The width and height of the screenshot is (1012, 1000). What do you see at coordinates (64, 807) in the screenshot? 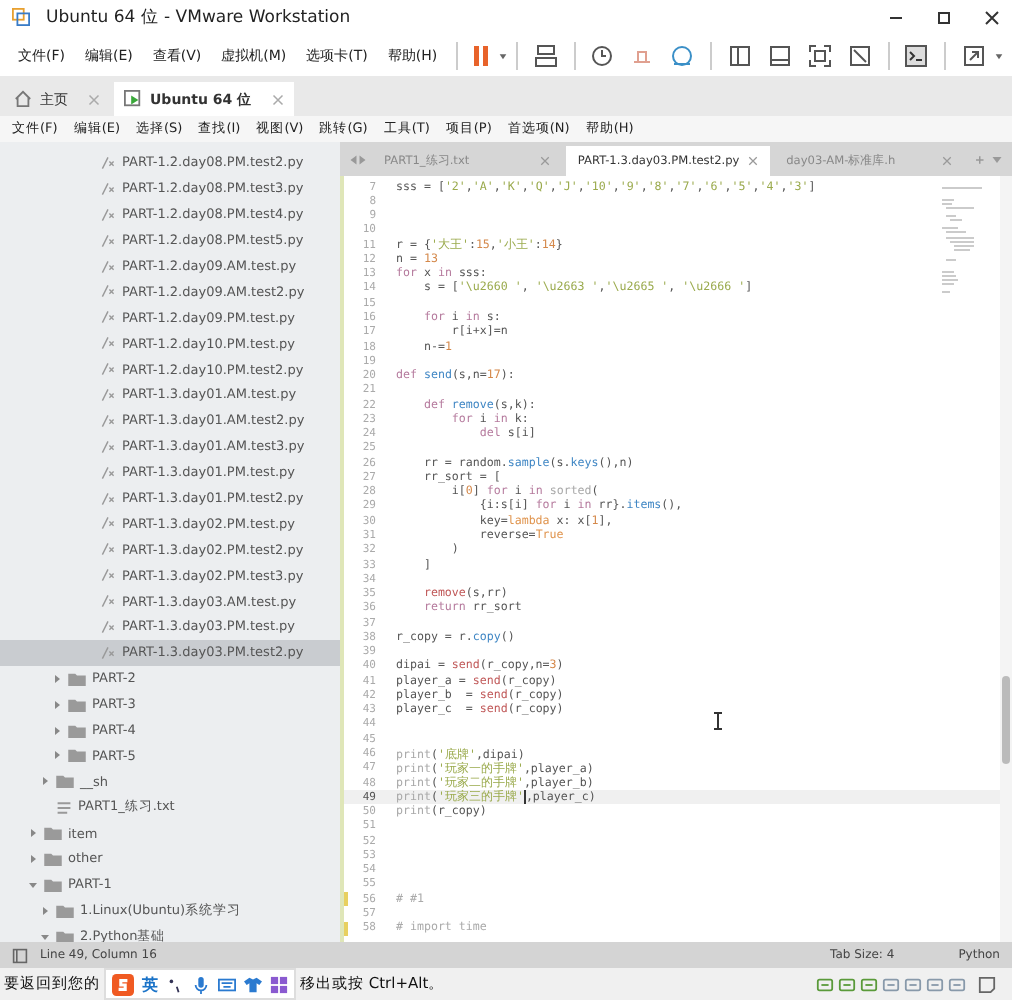
I see `text-file-icon` at bounding box center [64, 807].